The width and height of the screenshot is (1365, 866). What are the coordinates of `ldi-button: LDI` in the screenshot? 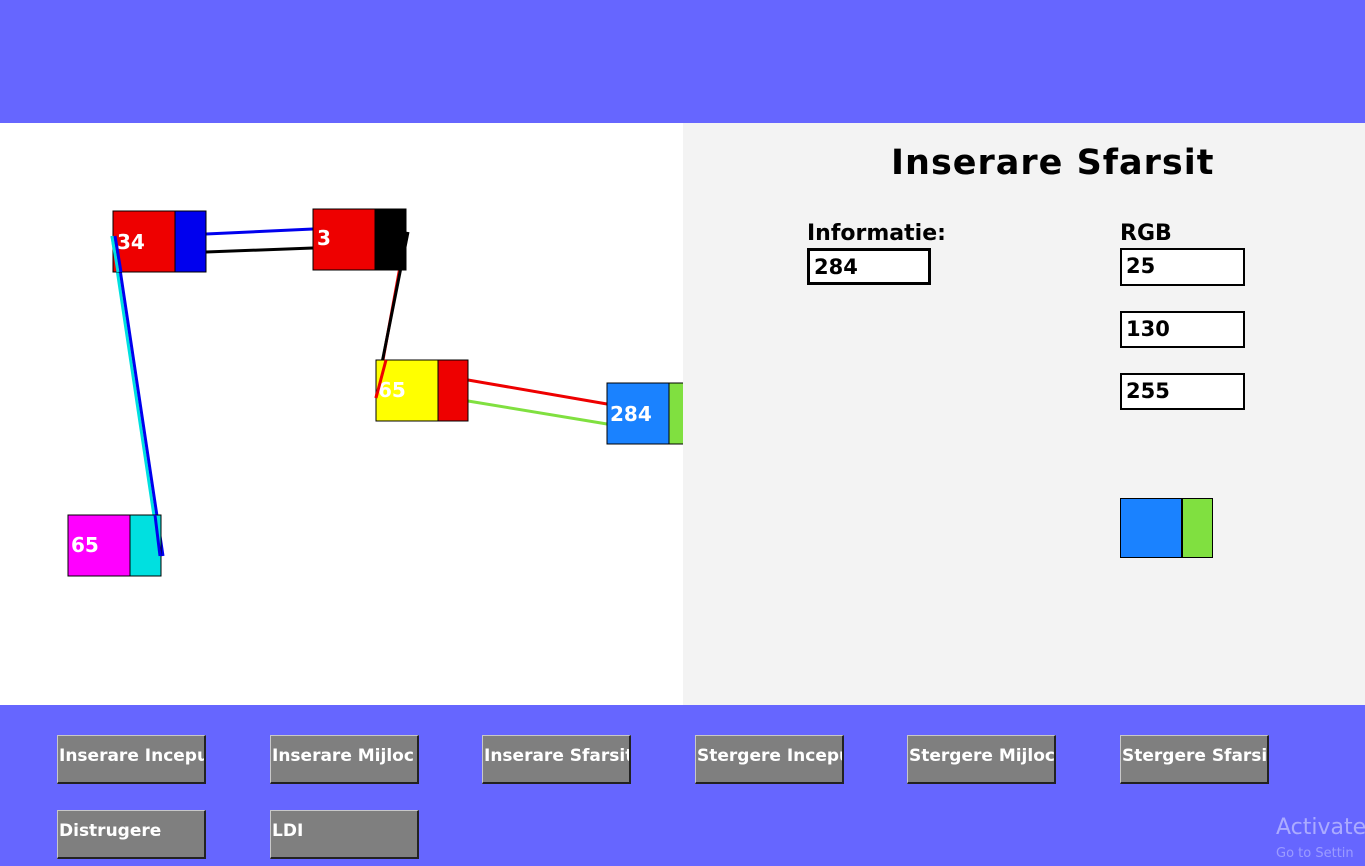 It's located at (344, 834).